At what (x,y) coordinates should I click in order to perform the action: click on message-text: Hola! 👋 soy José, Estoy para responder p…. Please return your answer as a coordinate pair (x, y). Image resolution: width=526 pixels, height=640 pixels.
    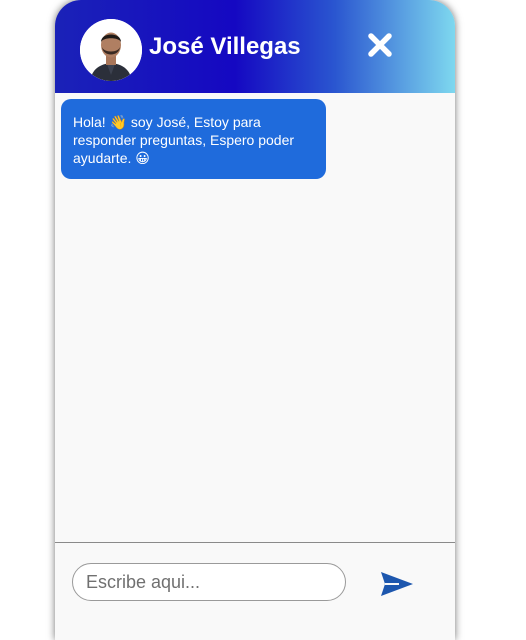
    Looking at the image, I should click on (184, 140).